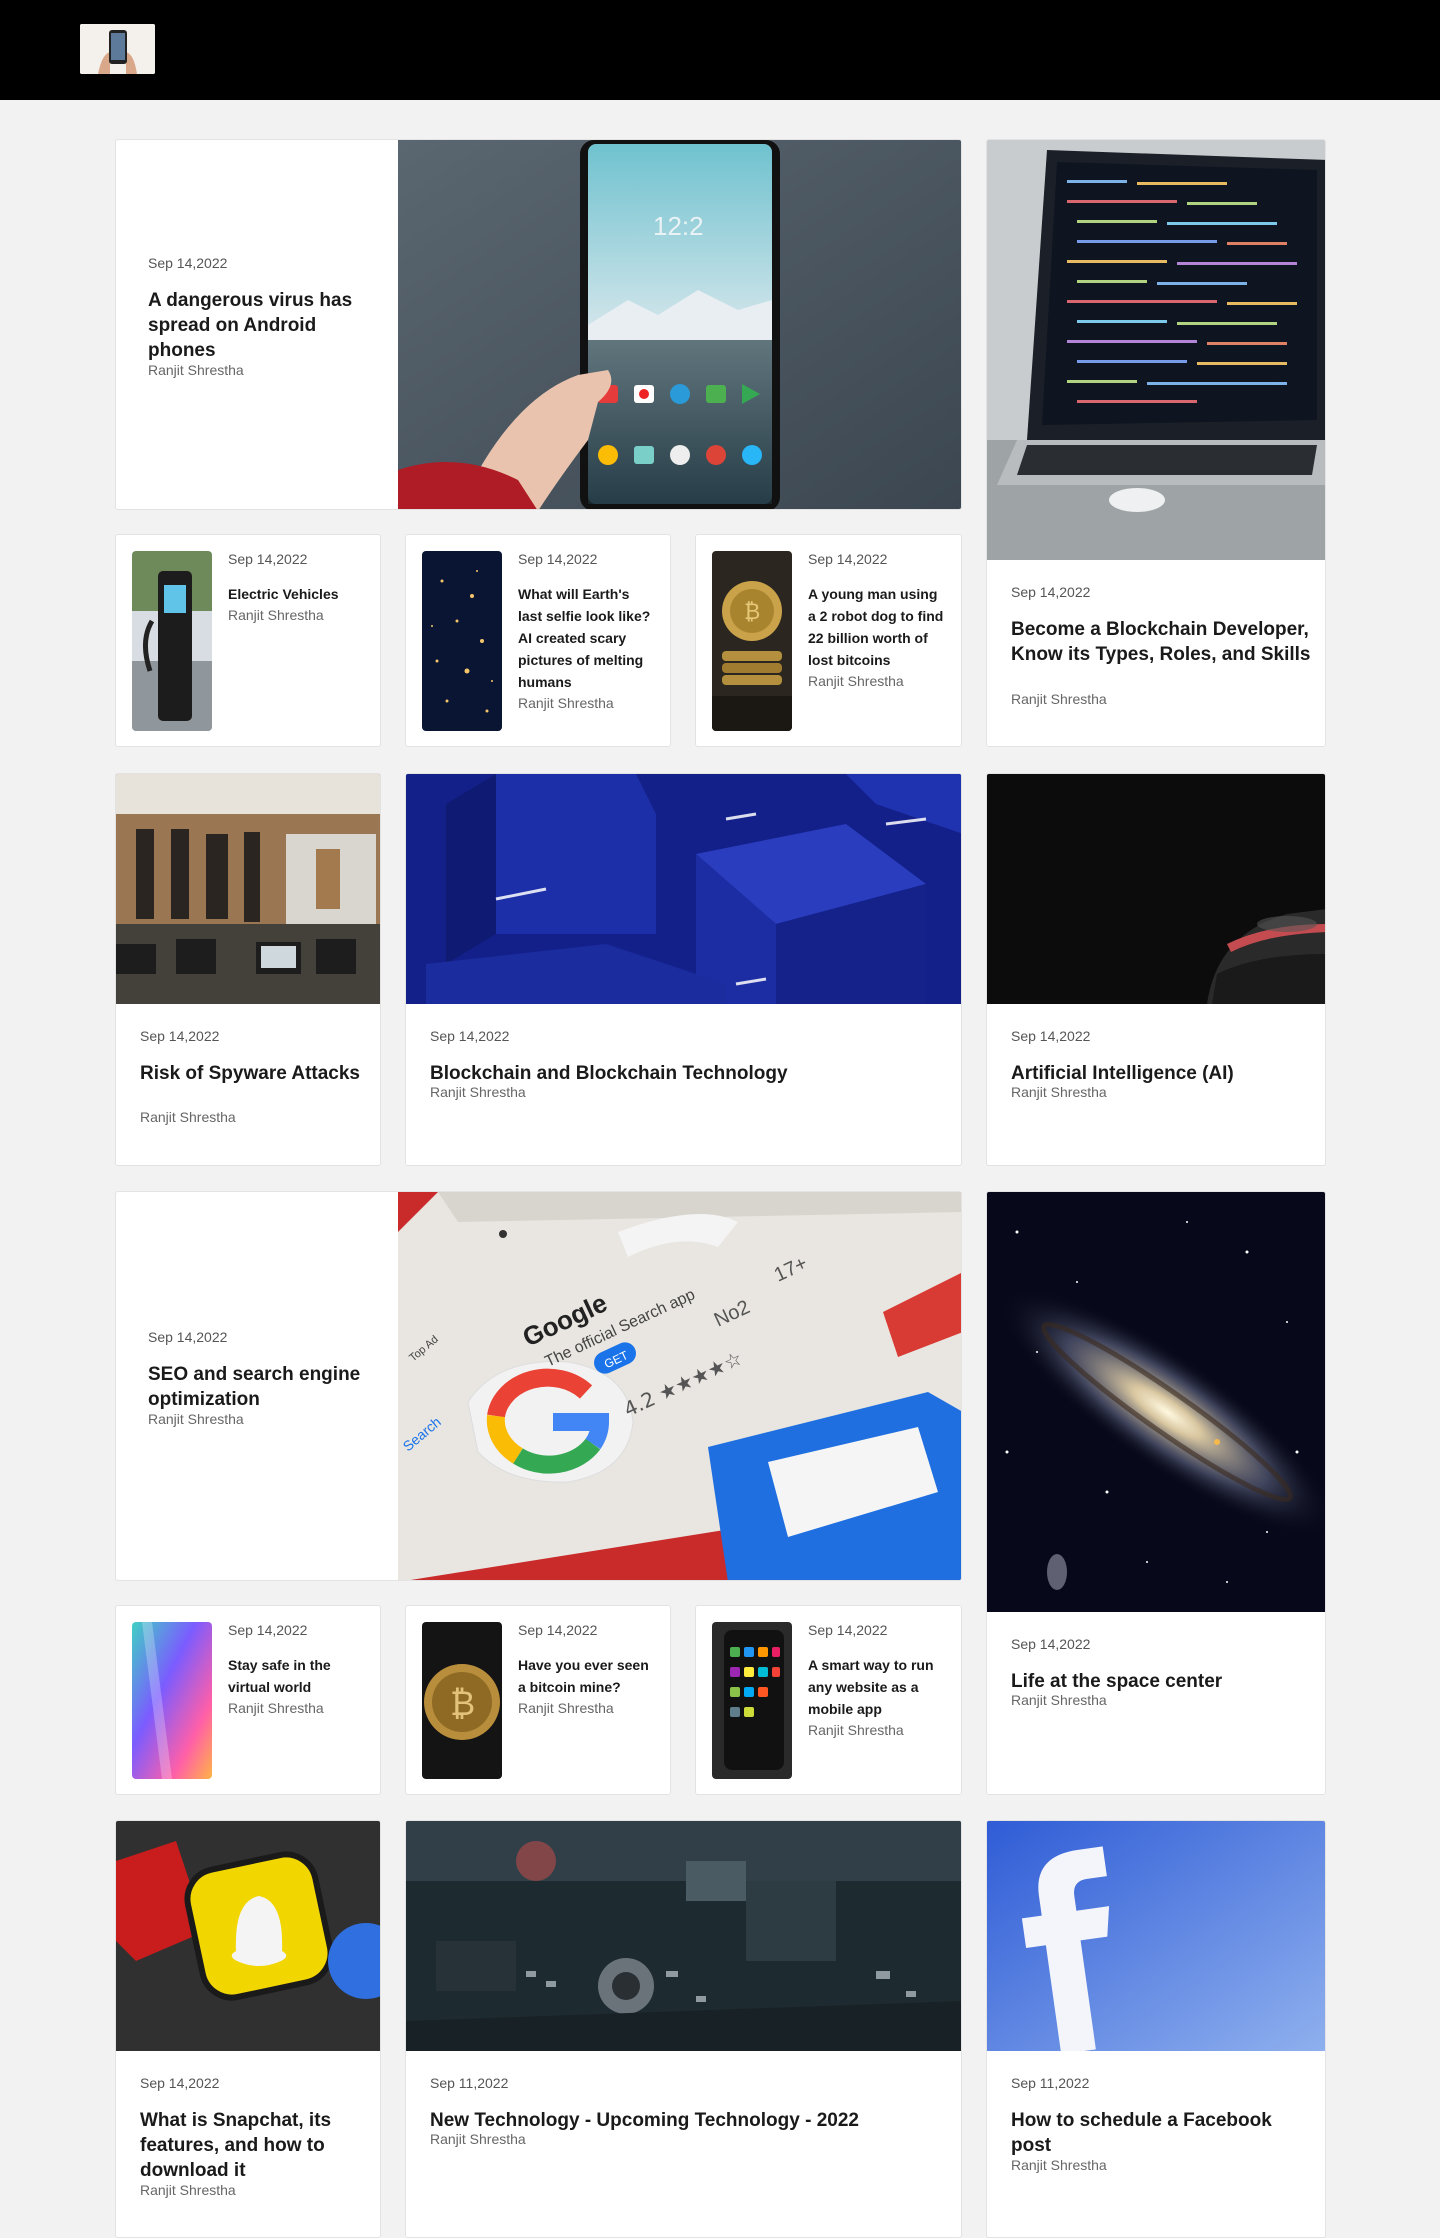 Image resolution: width=1440 pixels, height=2238 pixels. Describe the element at coordinates (263, 1387) in the screenshot. I see `post-title: SEO and search engine optimization` at that location.